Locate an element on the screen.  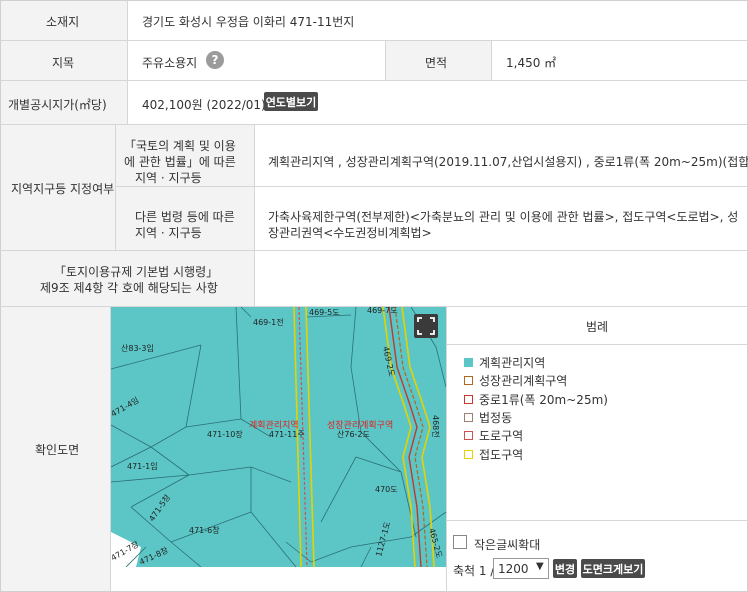
location-value: 경기도 화성시 우정읍 이화리 471-11번지 is located at coordinates (248, 22).